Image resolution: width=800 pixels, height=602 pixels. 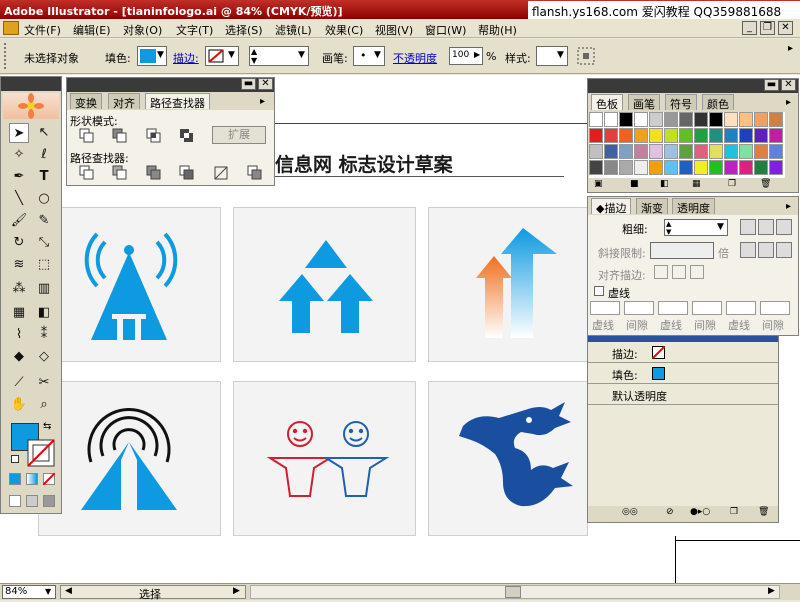 What do you see at coordinates (599, 291) in the screenshot?
I see `dashed-checkbox` at bounding box center [599, 291].